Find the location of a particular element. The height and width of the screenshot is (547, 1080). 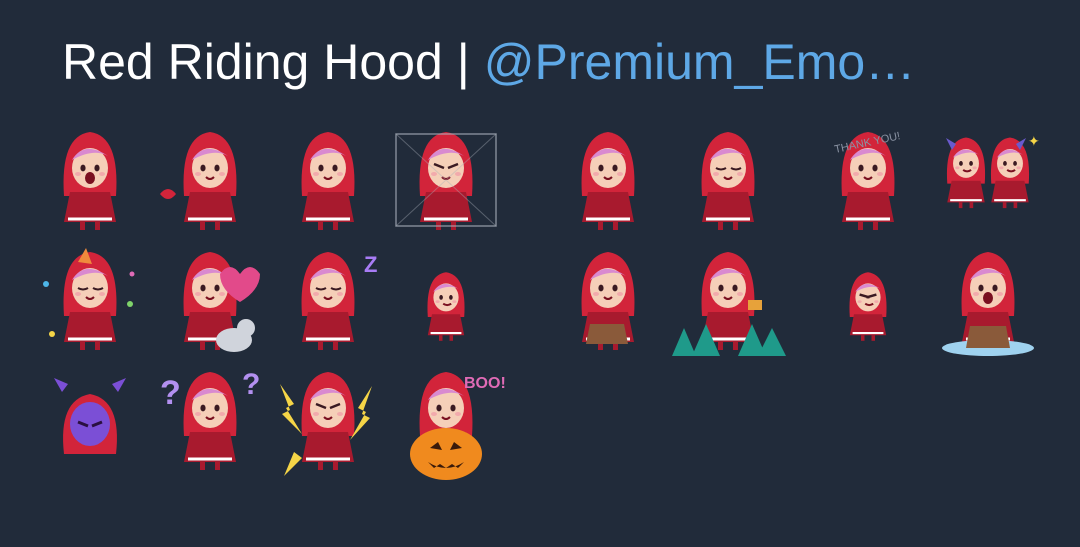

sticker-trapped-in-box-art is located at coordinates (446, 181).